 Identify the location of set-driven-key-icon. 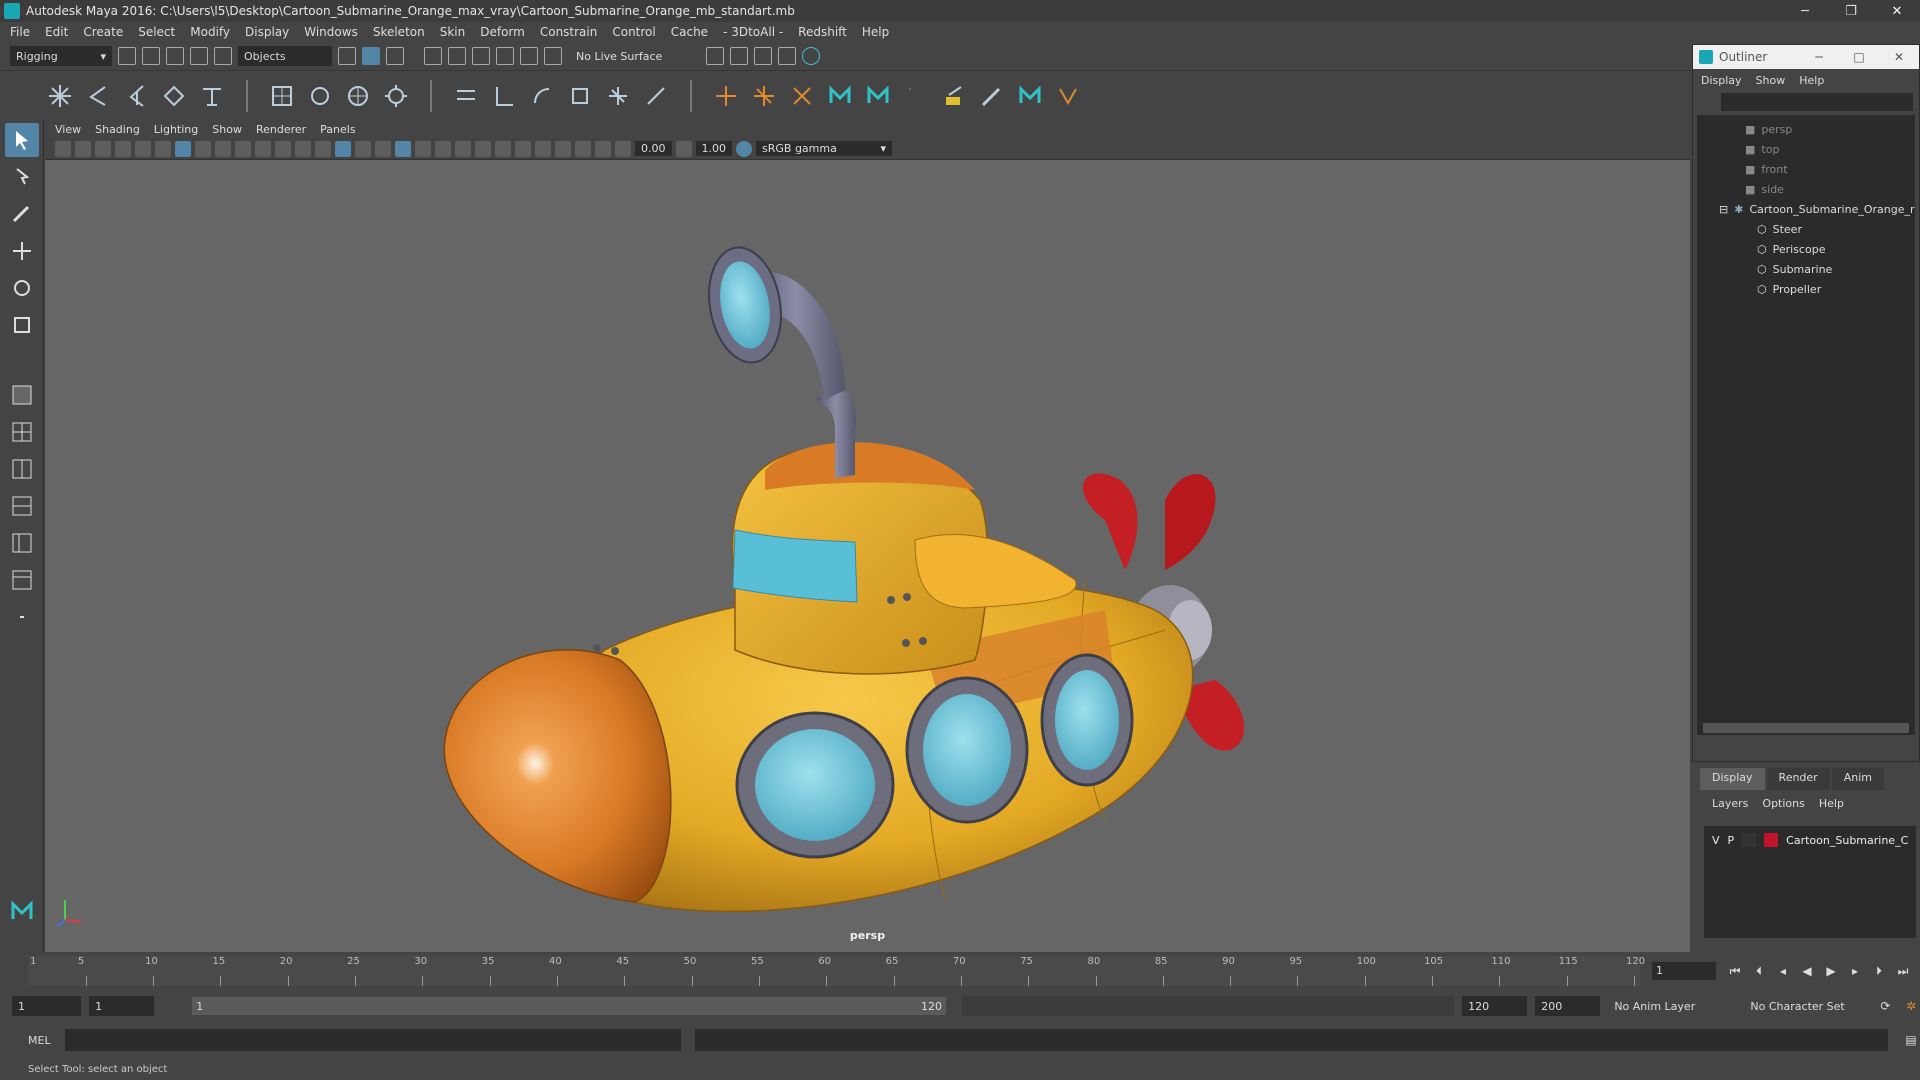
(802, 96).